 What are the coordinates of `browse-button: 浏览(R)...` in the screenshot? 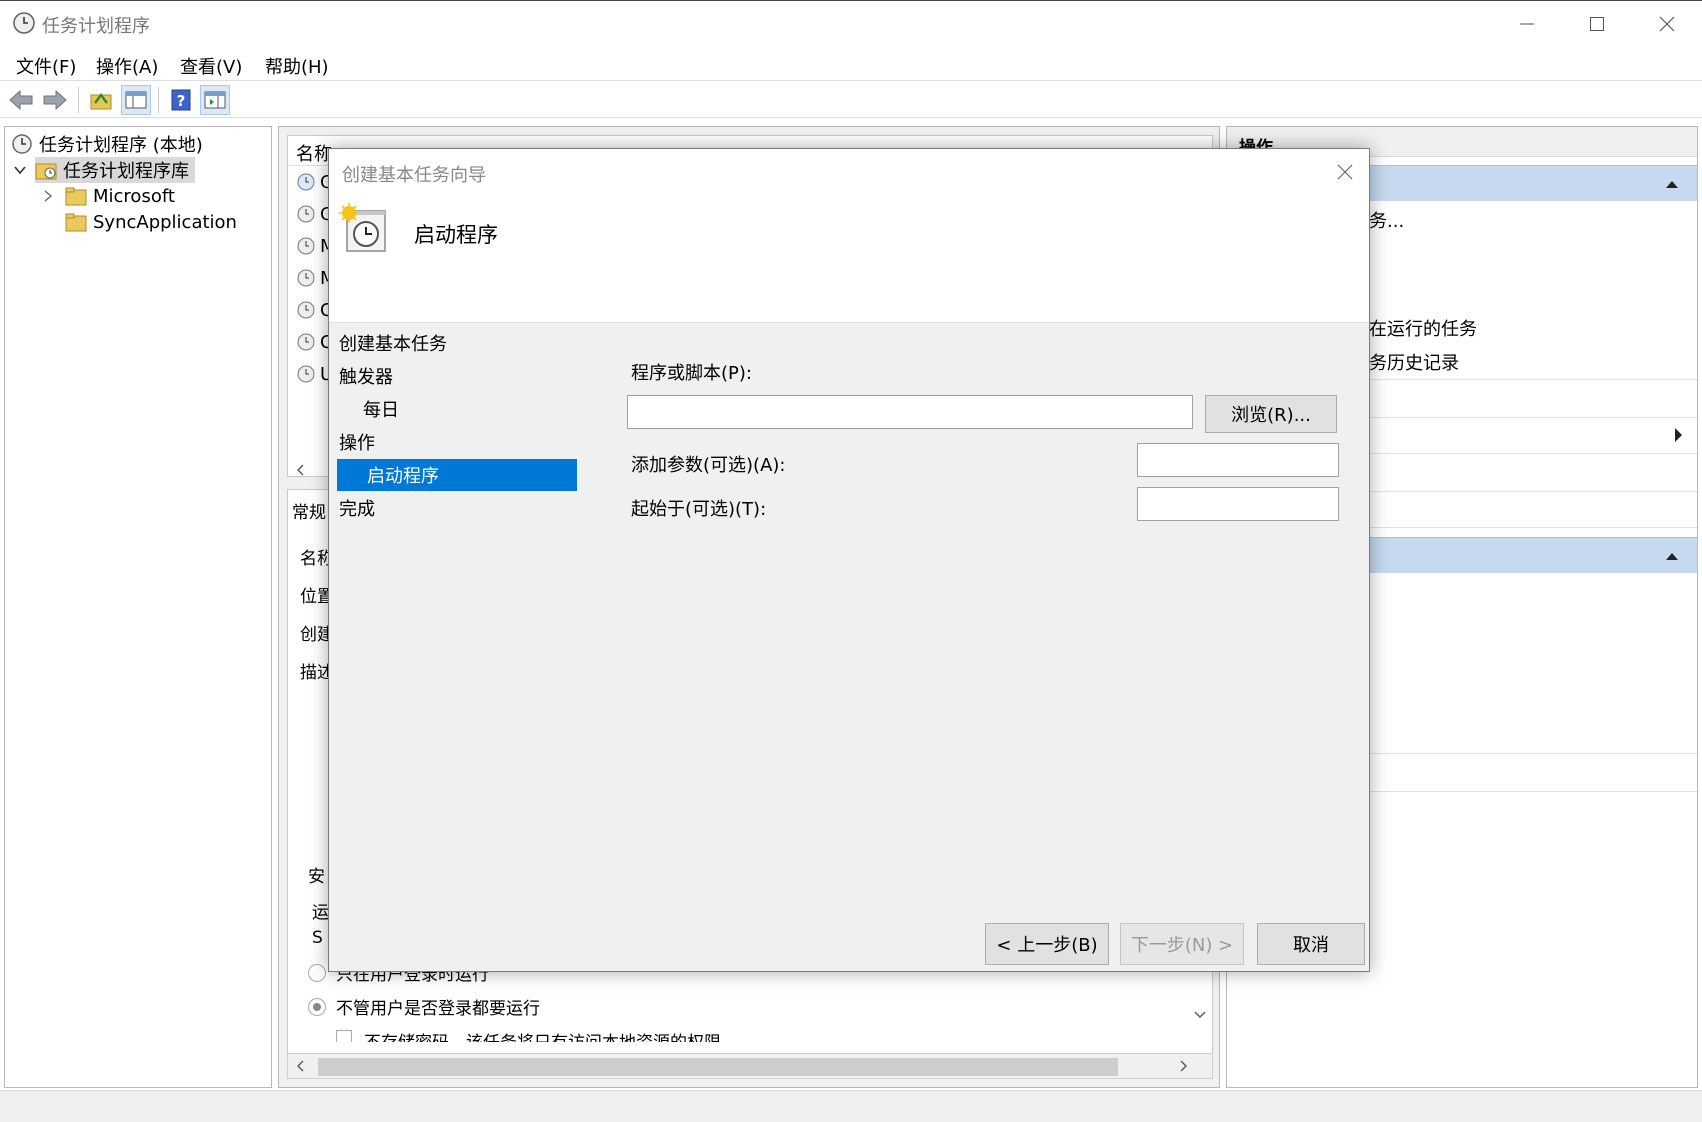 It's located at (1271, 414).